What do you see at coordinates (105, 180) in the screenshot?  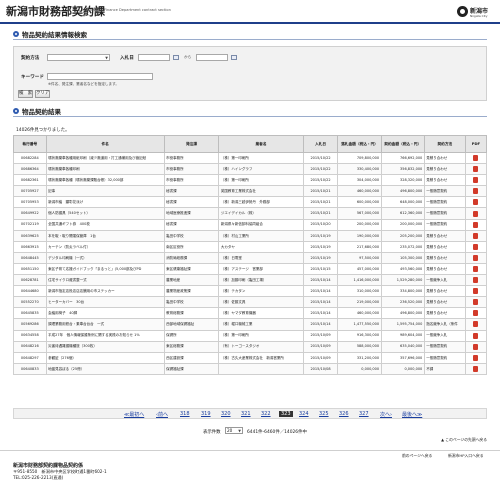 I see `item-name-cell: 環状廃棄車各種（環状廃棄課販台帳）32,000部` at bounding box center [105, 180].